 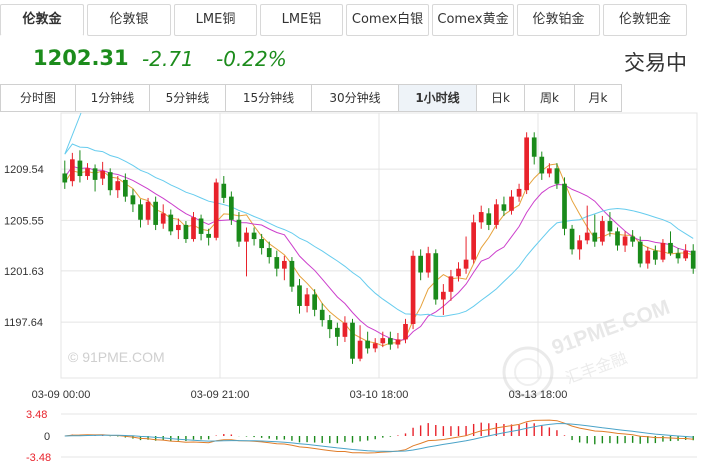 What do you see at coordinates (24, 272) in the screenshot?
I see `y-tick-label-2: 1201.63` at bounding box center [24, 272].